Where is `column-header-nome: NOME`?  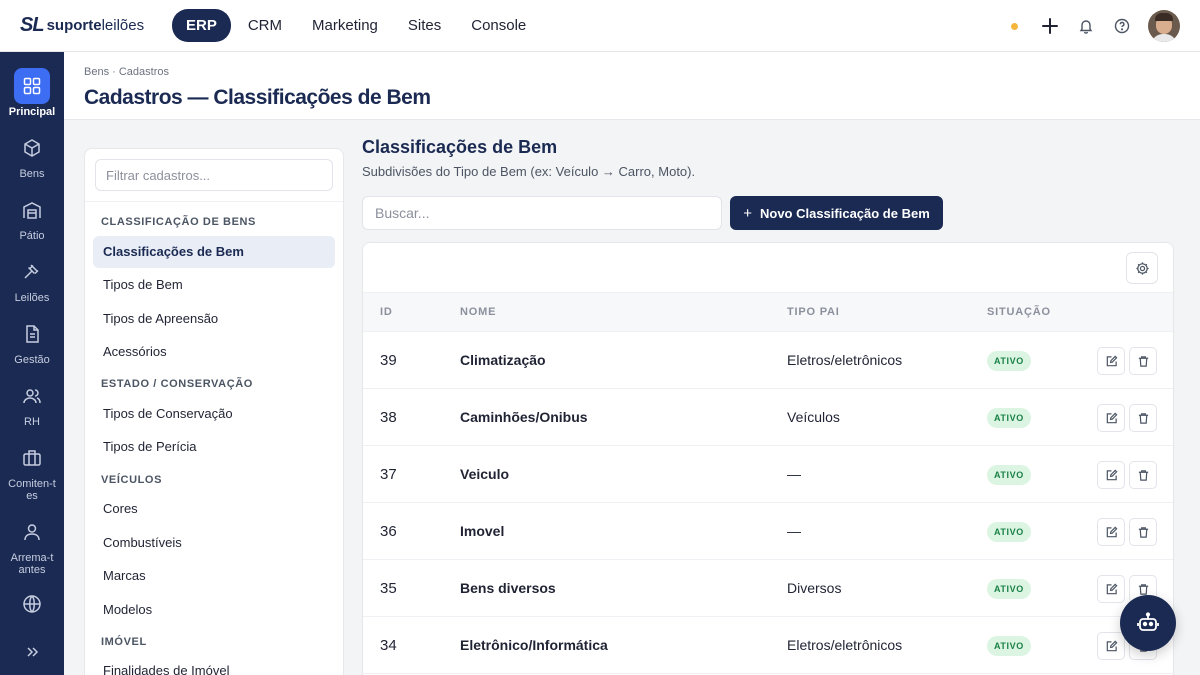 column-header-nome: NOME is located at coordinates (478, 312).